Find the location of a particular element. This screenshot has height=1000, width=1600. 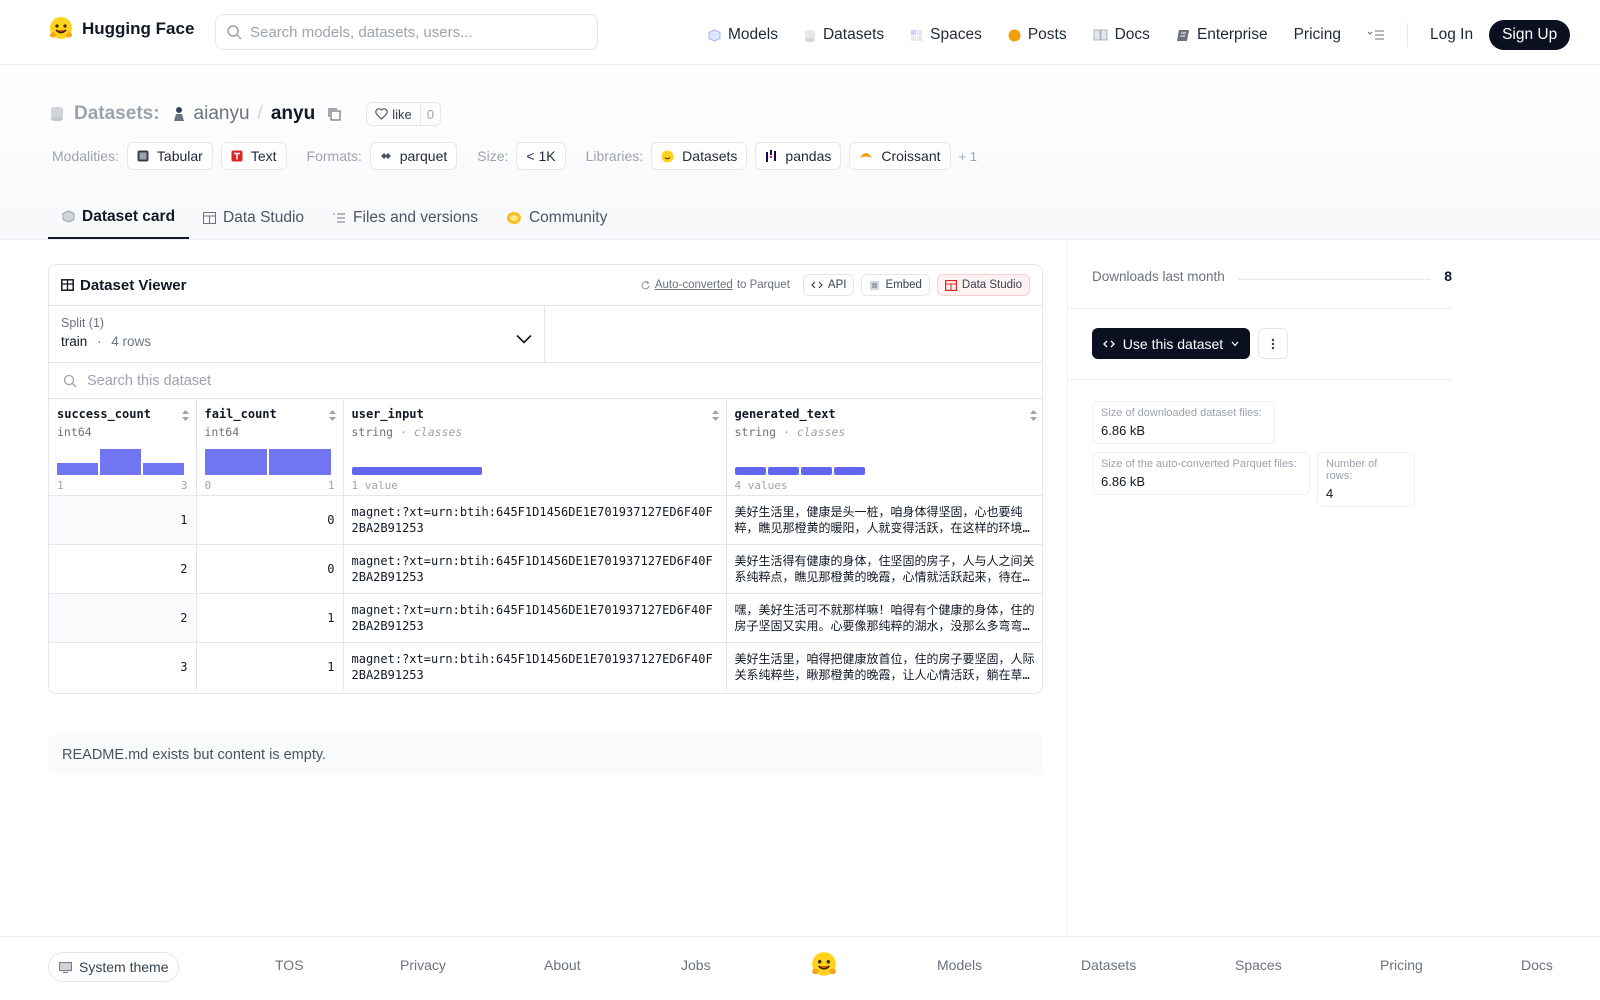

nav-pricing: Pricing is located at coordinates (1317, 35).